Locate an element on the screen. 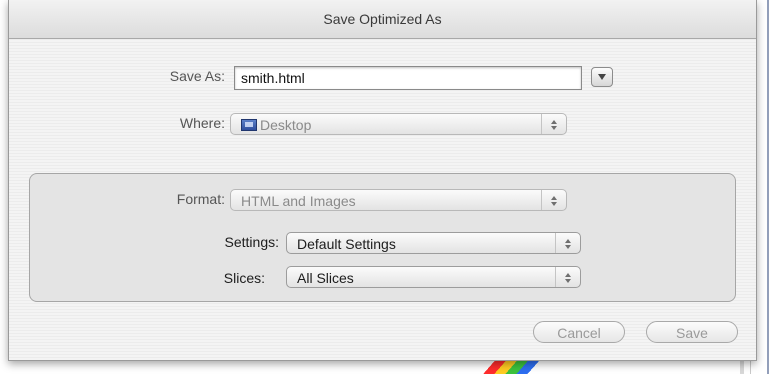 The width and height of the screenshot is (770, 374). expand-browser-button is located at coordinates (602, 77).